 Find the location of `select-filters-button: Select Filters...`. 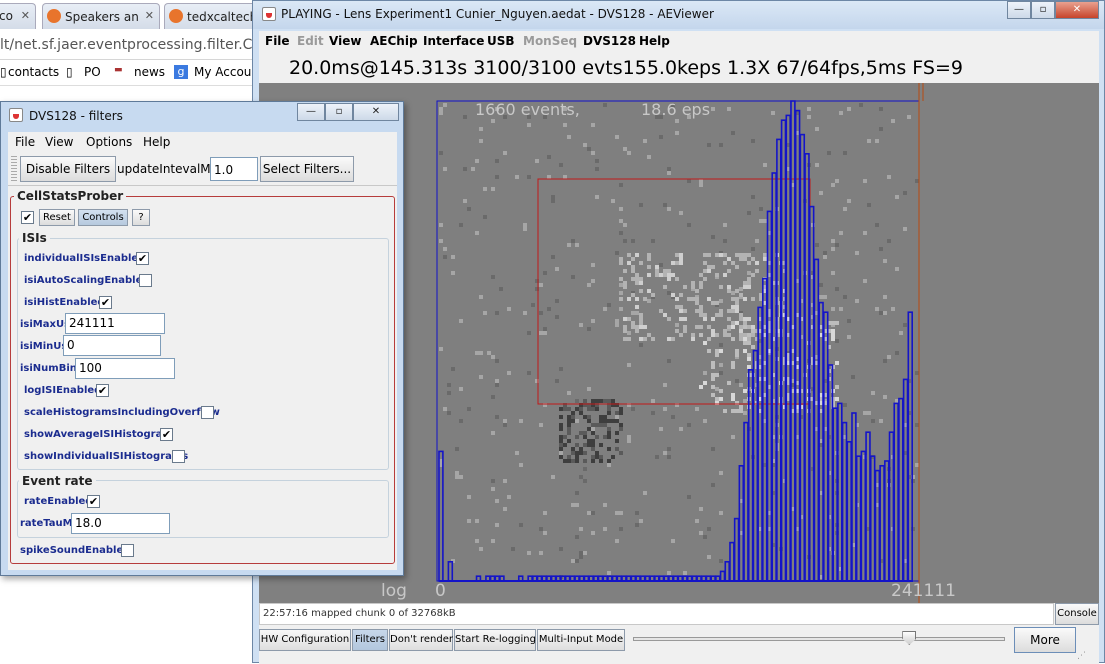

select-filters-button: Select Filters... is located at coordinates (307, 169).